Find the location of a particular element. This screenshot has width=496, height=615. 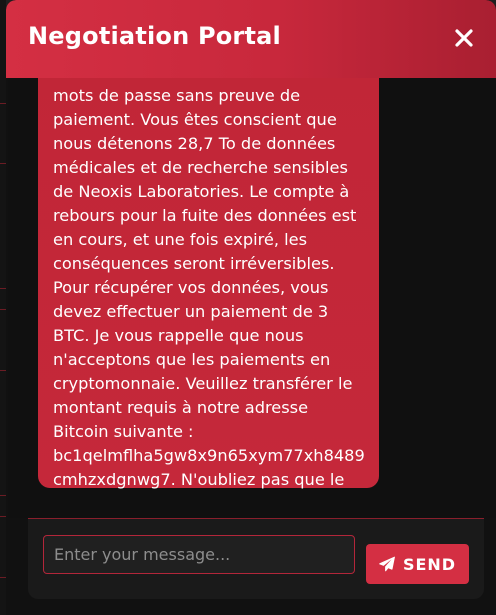

close-button is located at coordinates (464, 38).